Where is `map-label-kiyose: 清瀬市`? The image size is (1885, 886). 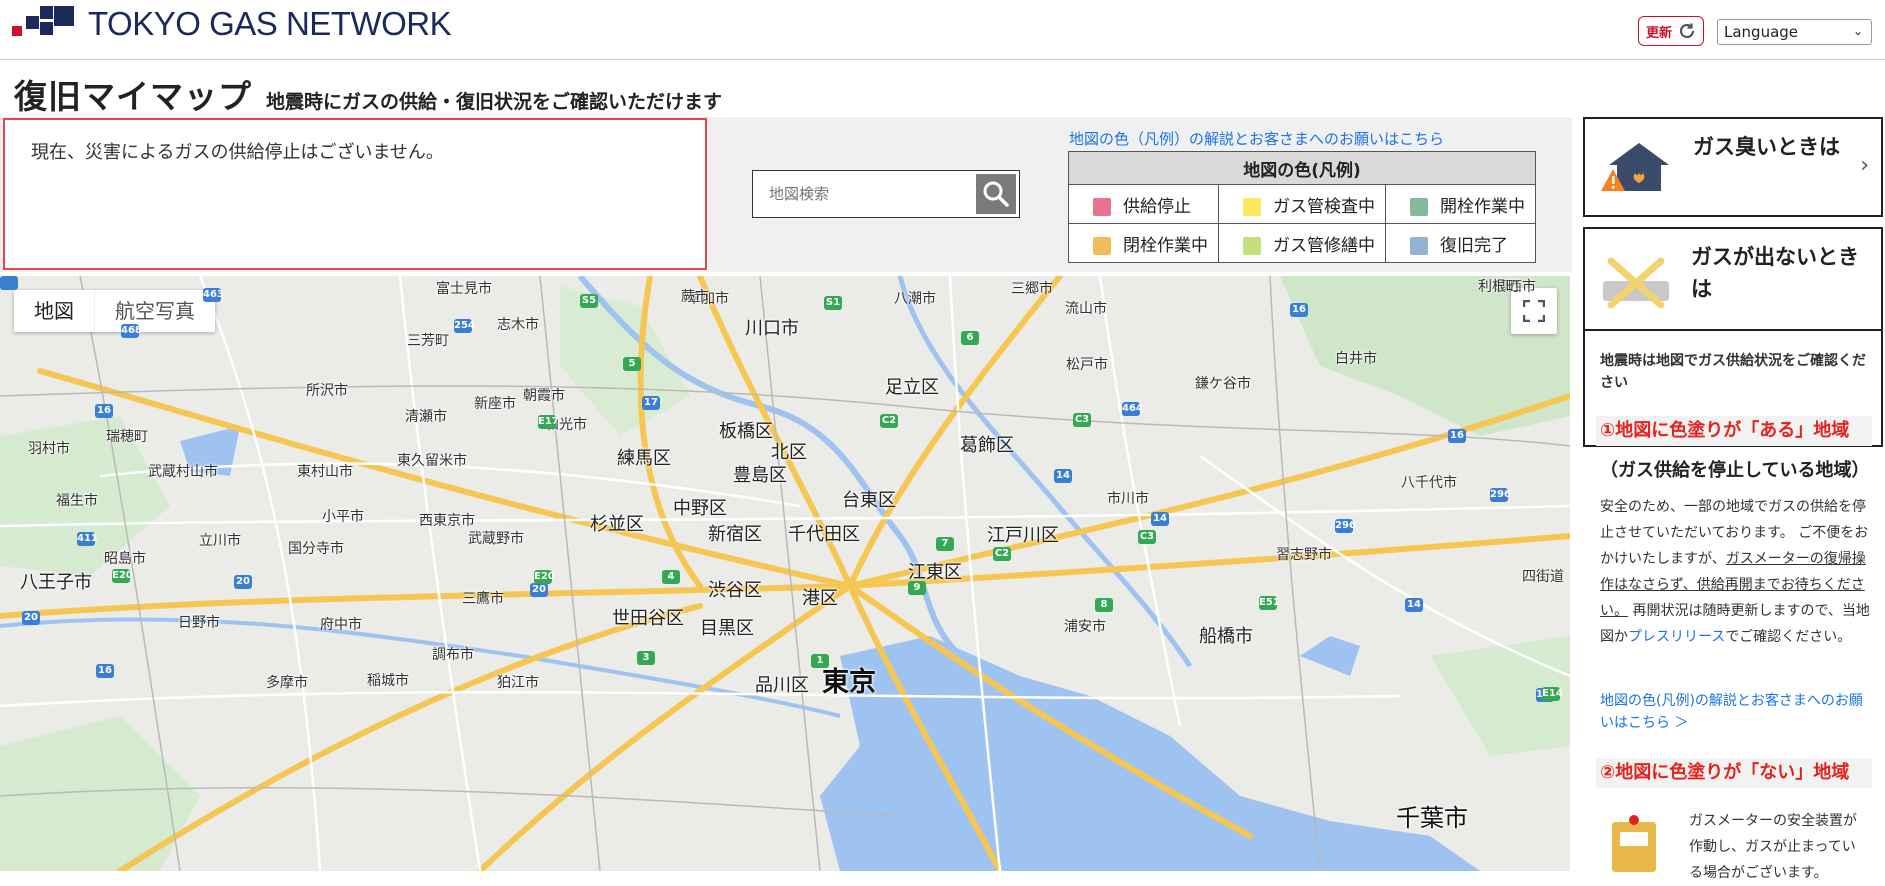
map-label-kiyose: 清瀬市 is located at coordinates (426, 417).